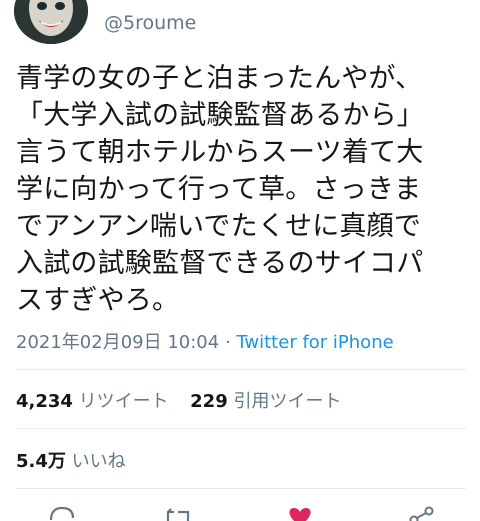 The image size is (480, 521). I want to click on retweets-link: 4,234 リツイート, so click(95, 401).